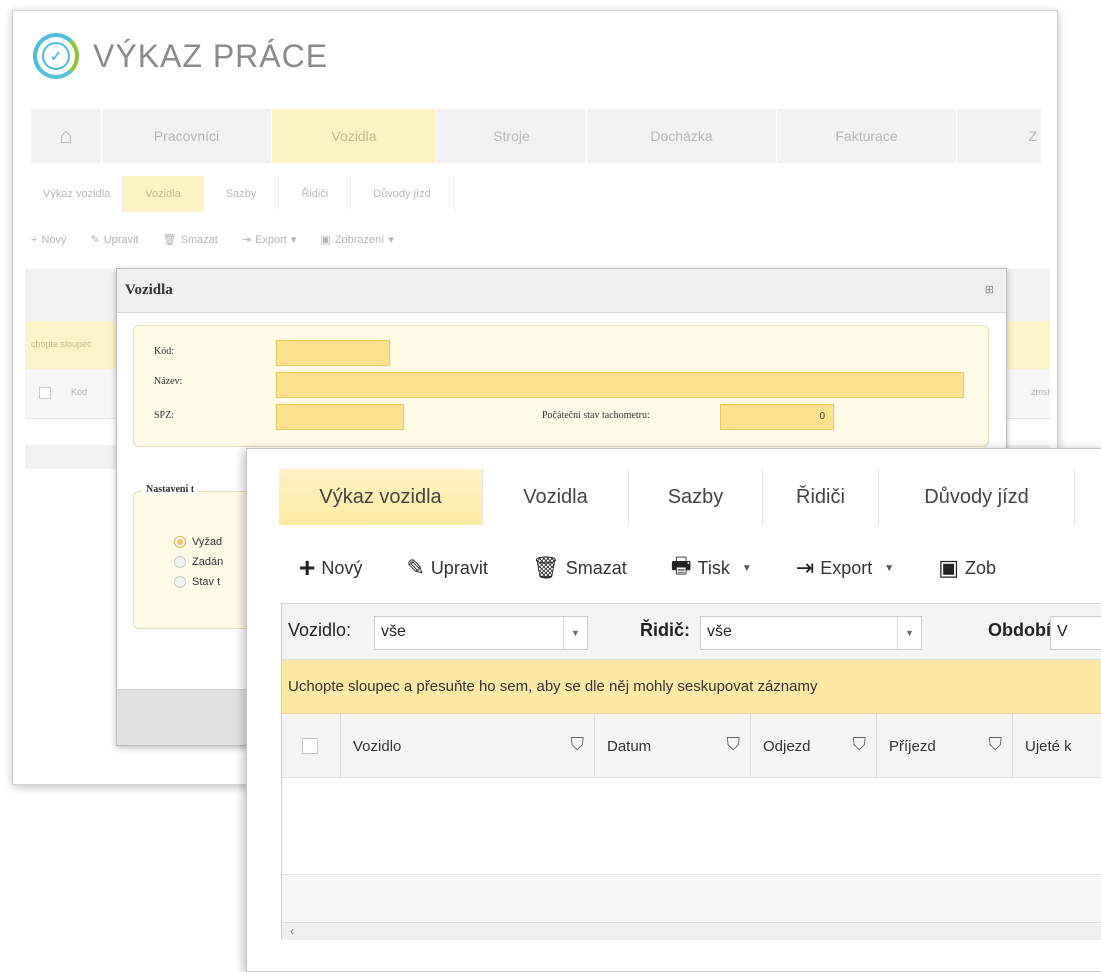 The height and width of the screenshot is (972, 1101). Describe the element at coordinates (561, 291) in the screenshot. I see `dialog-header: Vozidla ⊞` at that location.